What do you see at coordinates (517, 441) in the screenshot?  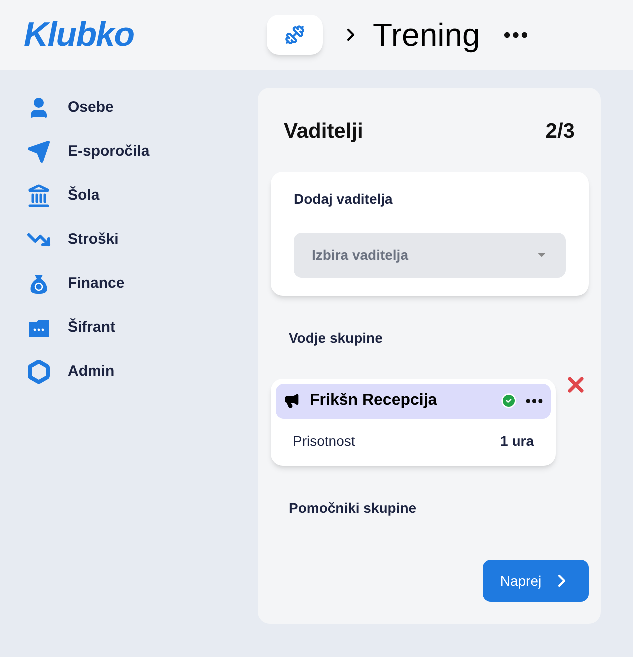 I see `attendance-value: 1 ura` at bounding box center [517, 441].